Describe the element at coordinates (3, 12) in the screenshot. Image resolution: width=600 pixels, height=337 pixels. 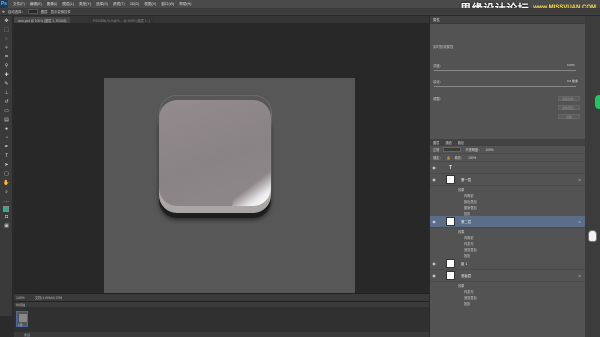
I see `move-tool-icon: ✥` at that location.